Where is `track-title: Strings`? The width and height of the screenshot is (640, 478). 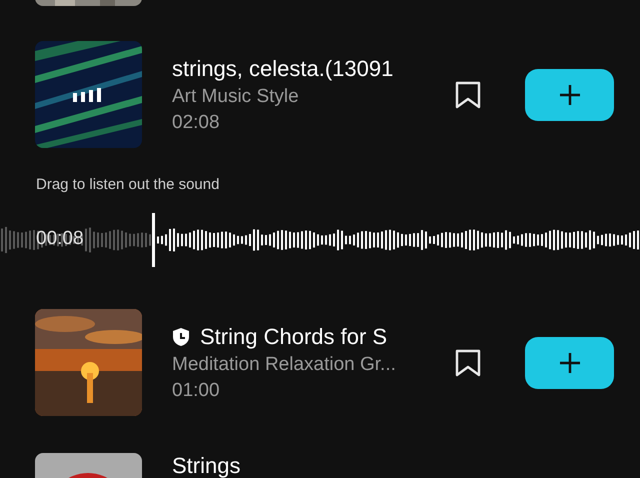 track-title: Strings is located at coordinates (207, 465).